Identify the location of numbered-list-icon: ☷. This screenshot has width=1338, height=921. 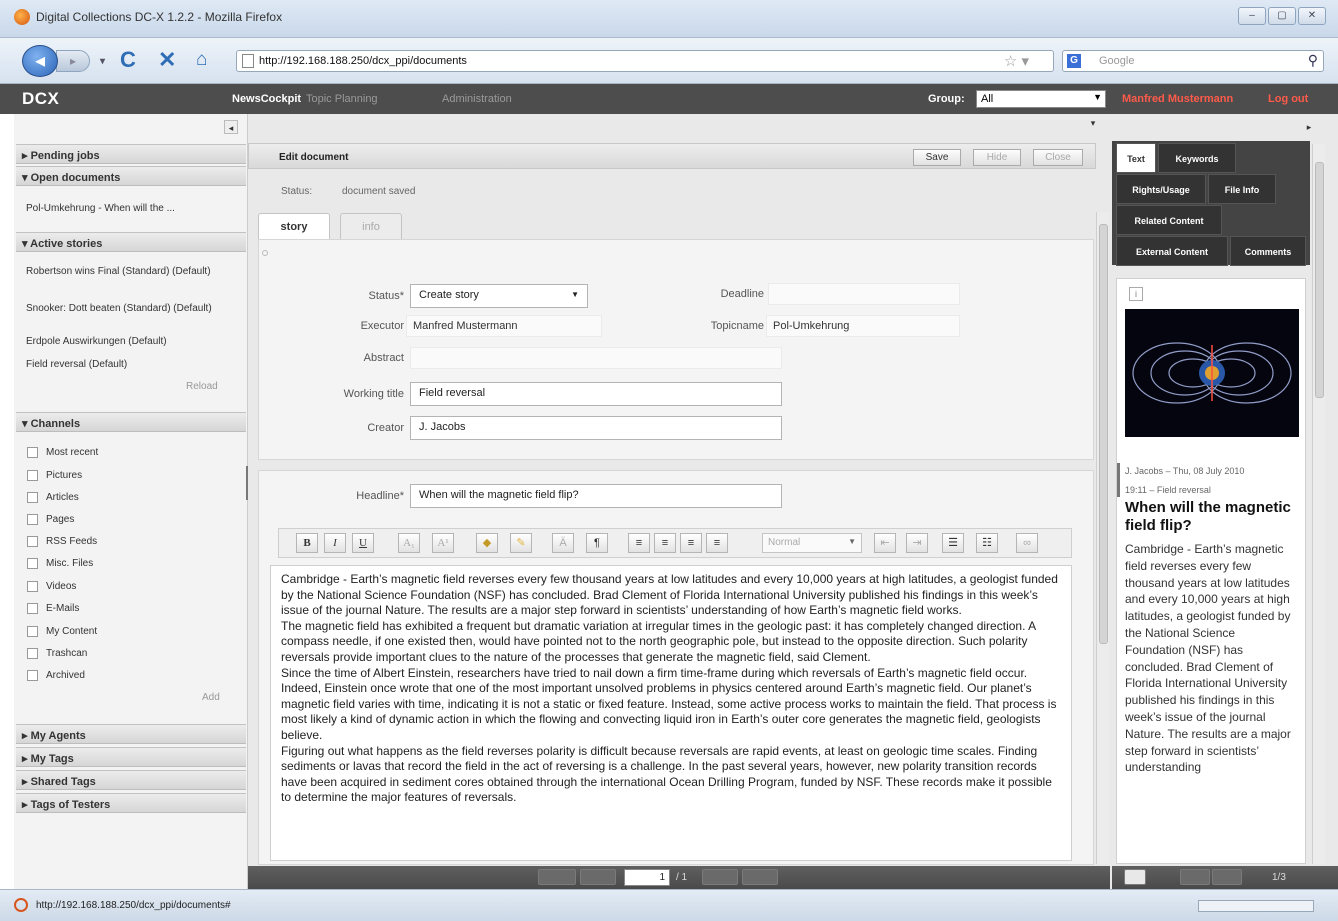
(987, 543).